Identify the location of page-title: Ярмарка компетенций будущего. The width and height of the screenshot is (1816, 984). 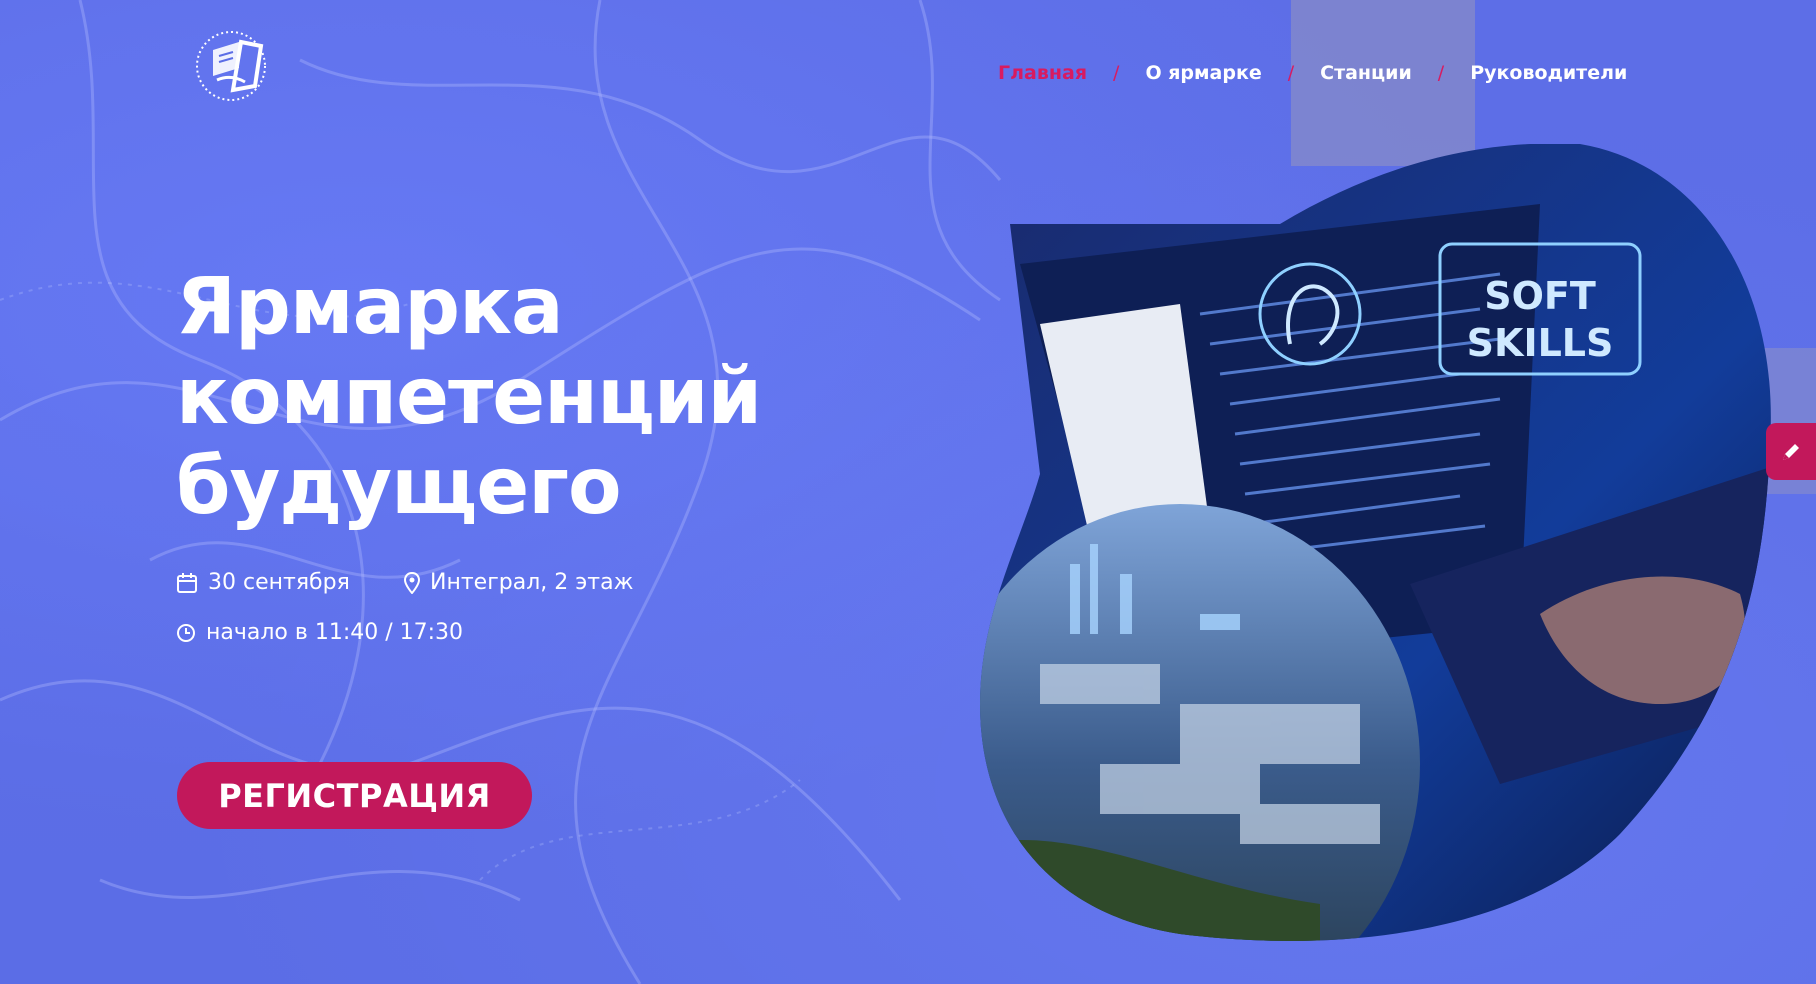
(556, 397).